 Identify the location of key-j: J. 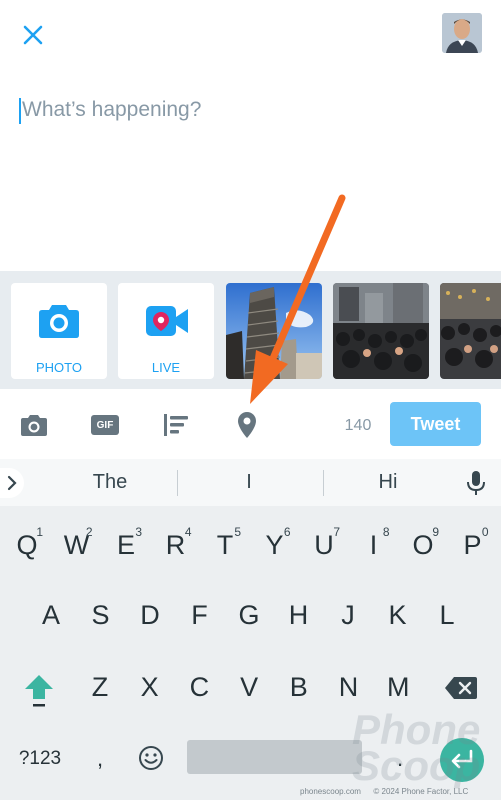
(348, 615).